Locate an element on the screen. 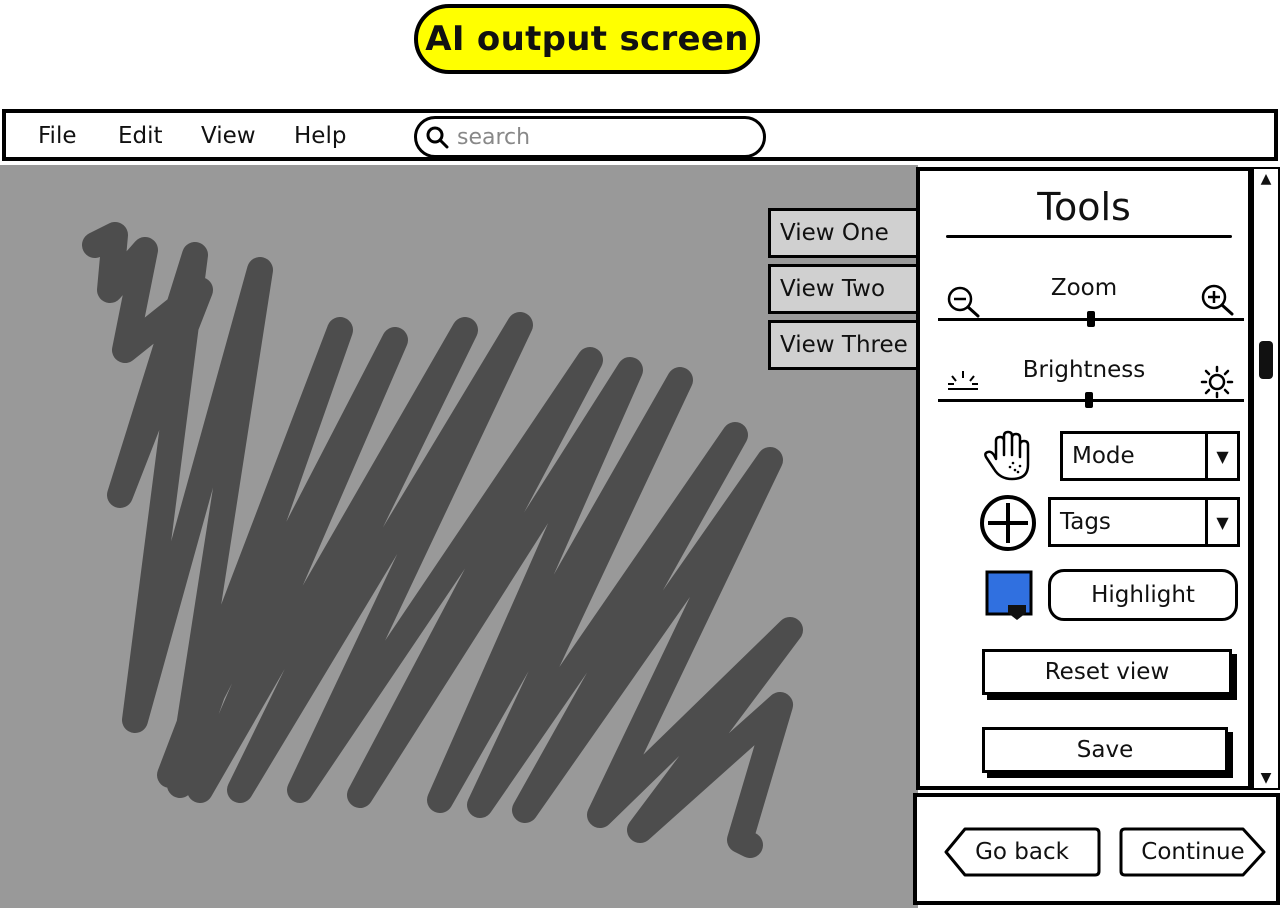 The width and height of the screenshot is (1282, 908). scroll-thumb is located at coordinates (1266, 360).